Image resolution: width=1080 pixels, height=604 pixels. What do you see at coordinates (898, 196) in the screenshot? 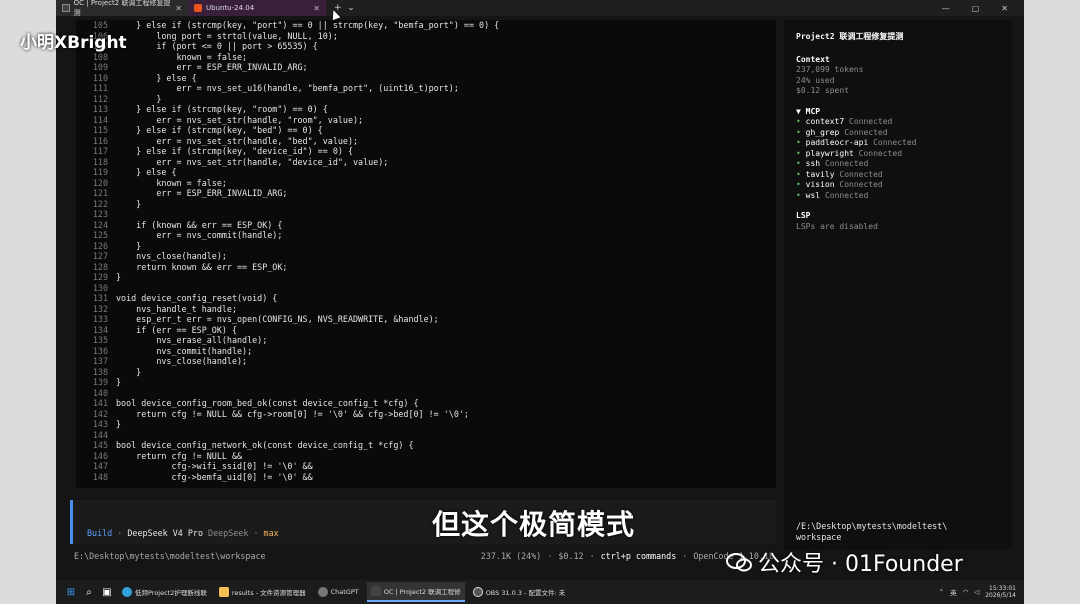
I see `mcp-server-wsl: • wsl Connected` at bounding box center [898, 196].